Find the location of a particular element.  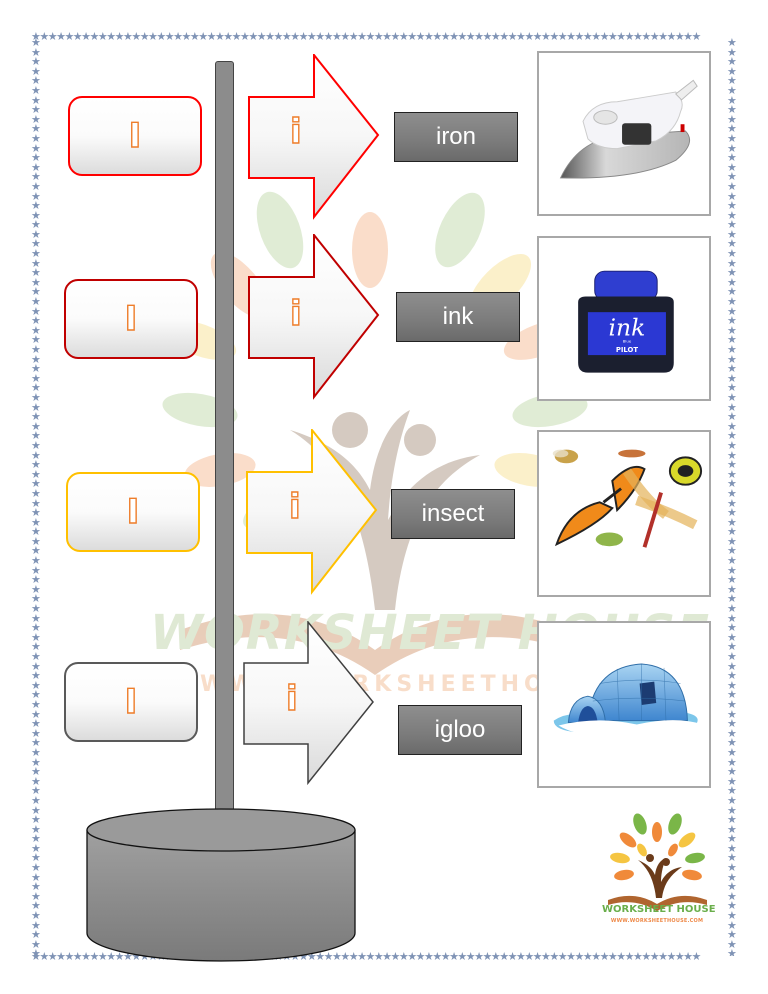

pole-base is located at coordinates (221, 885).